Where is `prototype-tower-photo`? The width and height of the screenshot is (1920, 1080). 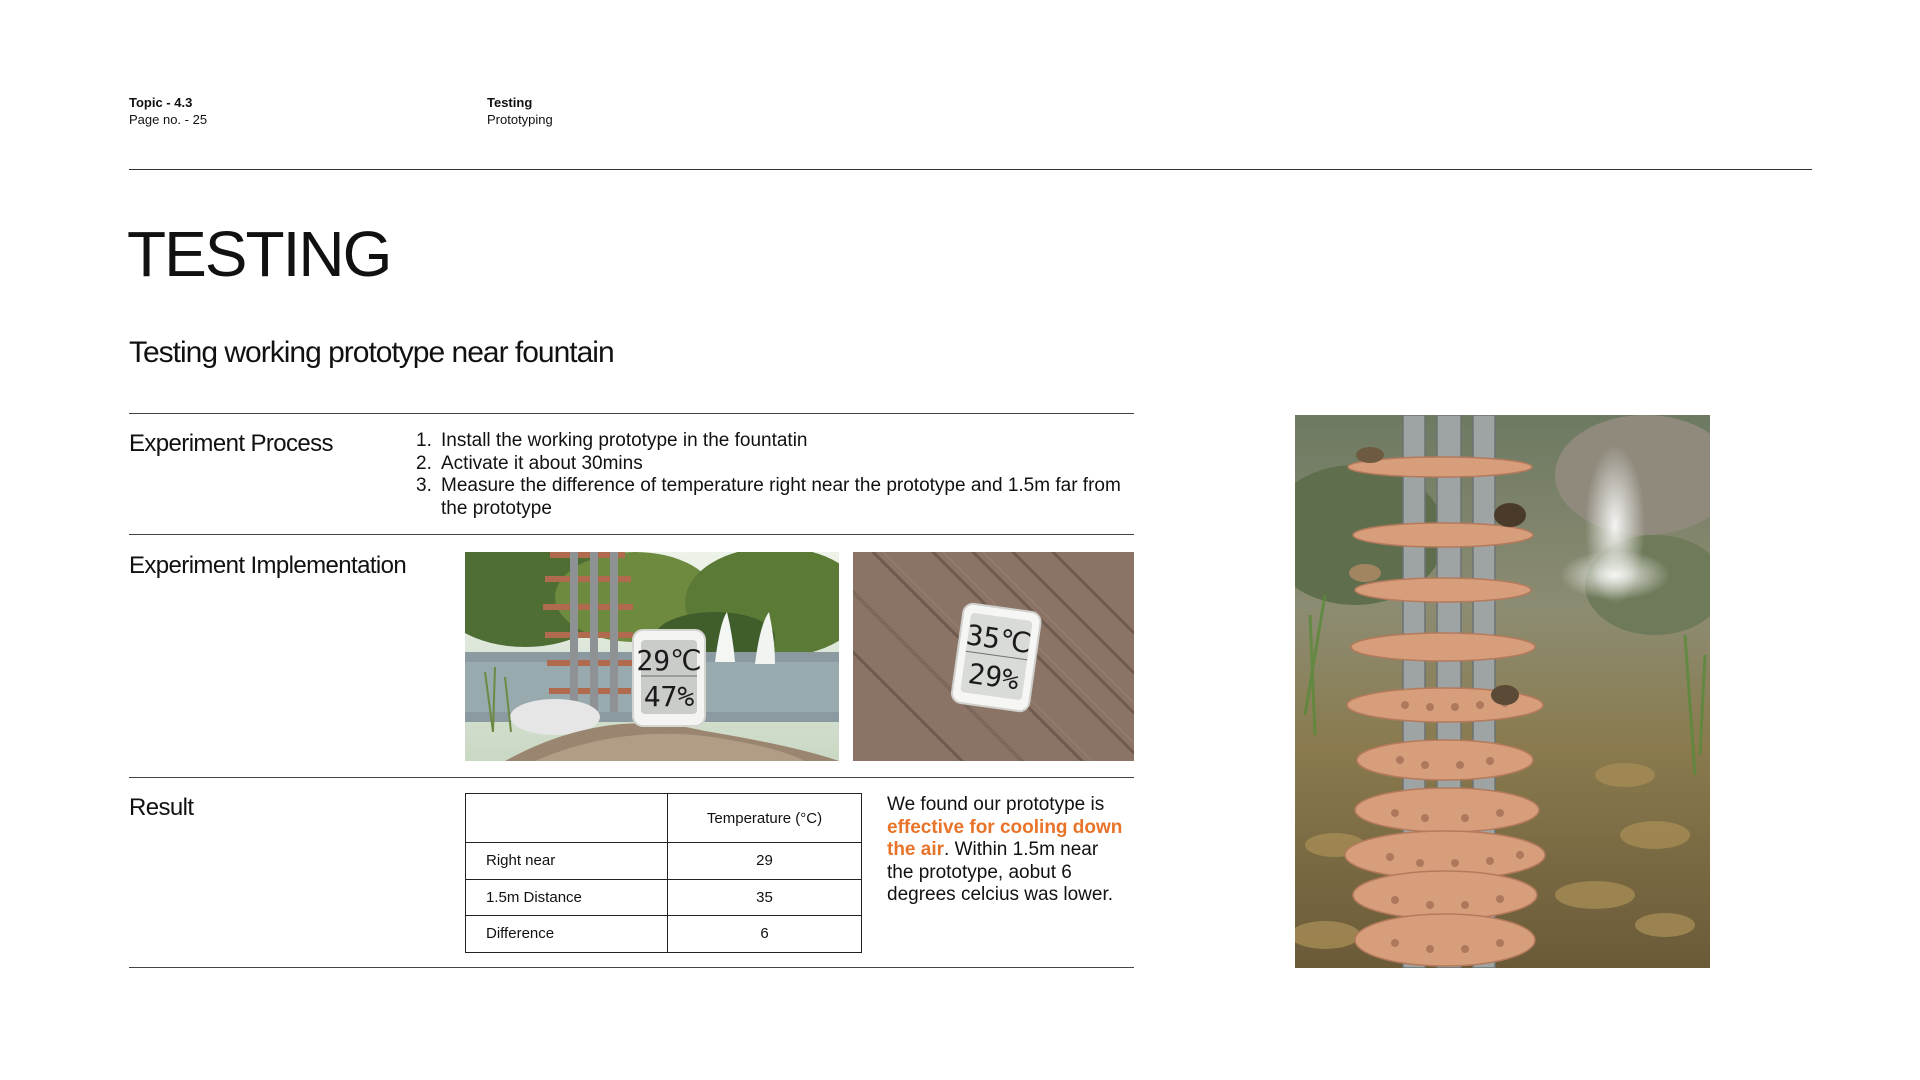
prototype-tower-photo is located at coordinates (1502, 691).